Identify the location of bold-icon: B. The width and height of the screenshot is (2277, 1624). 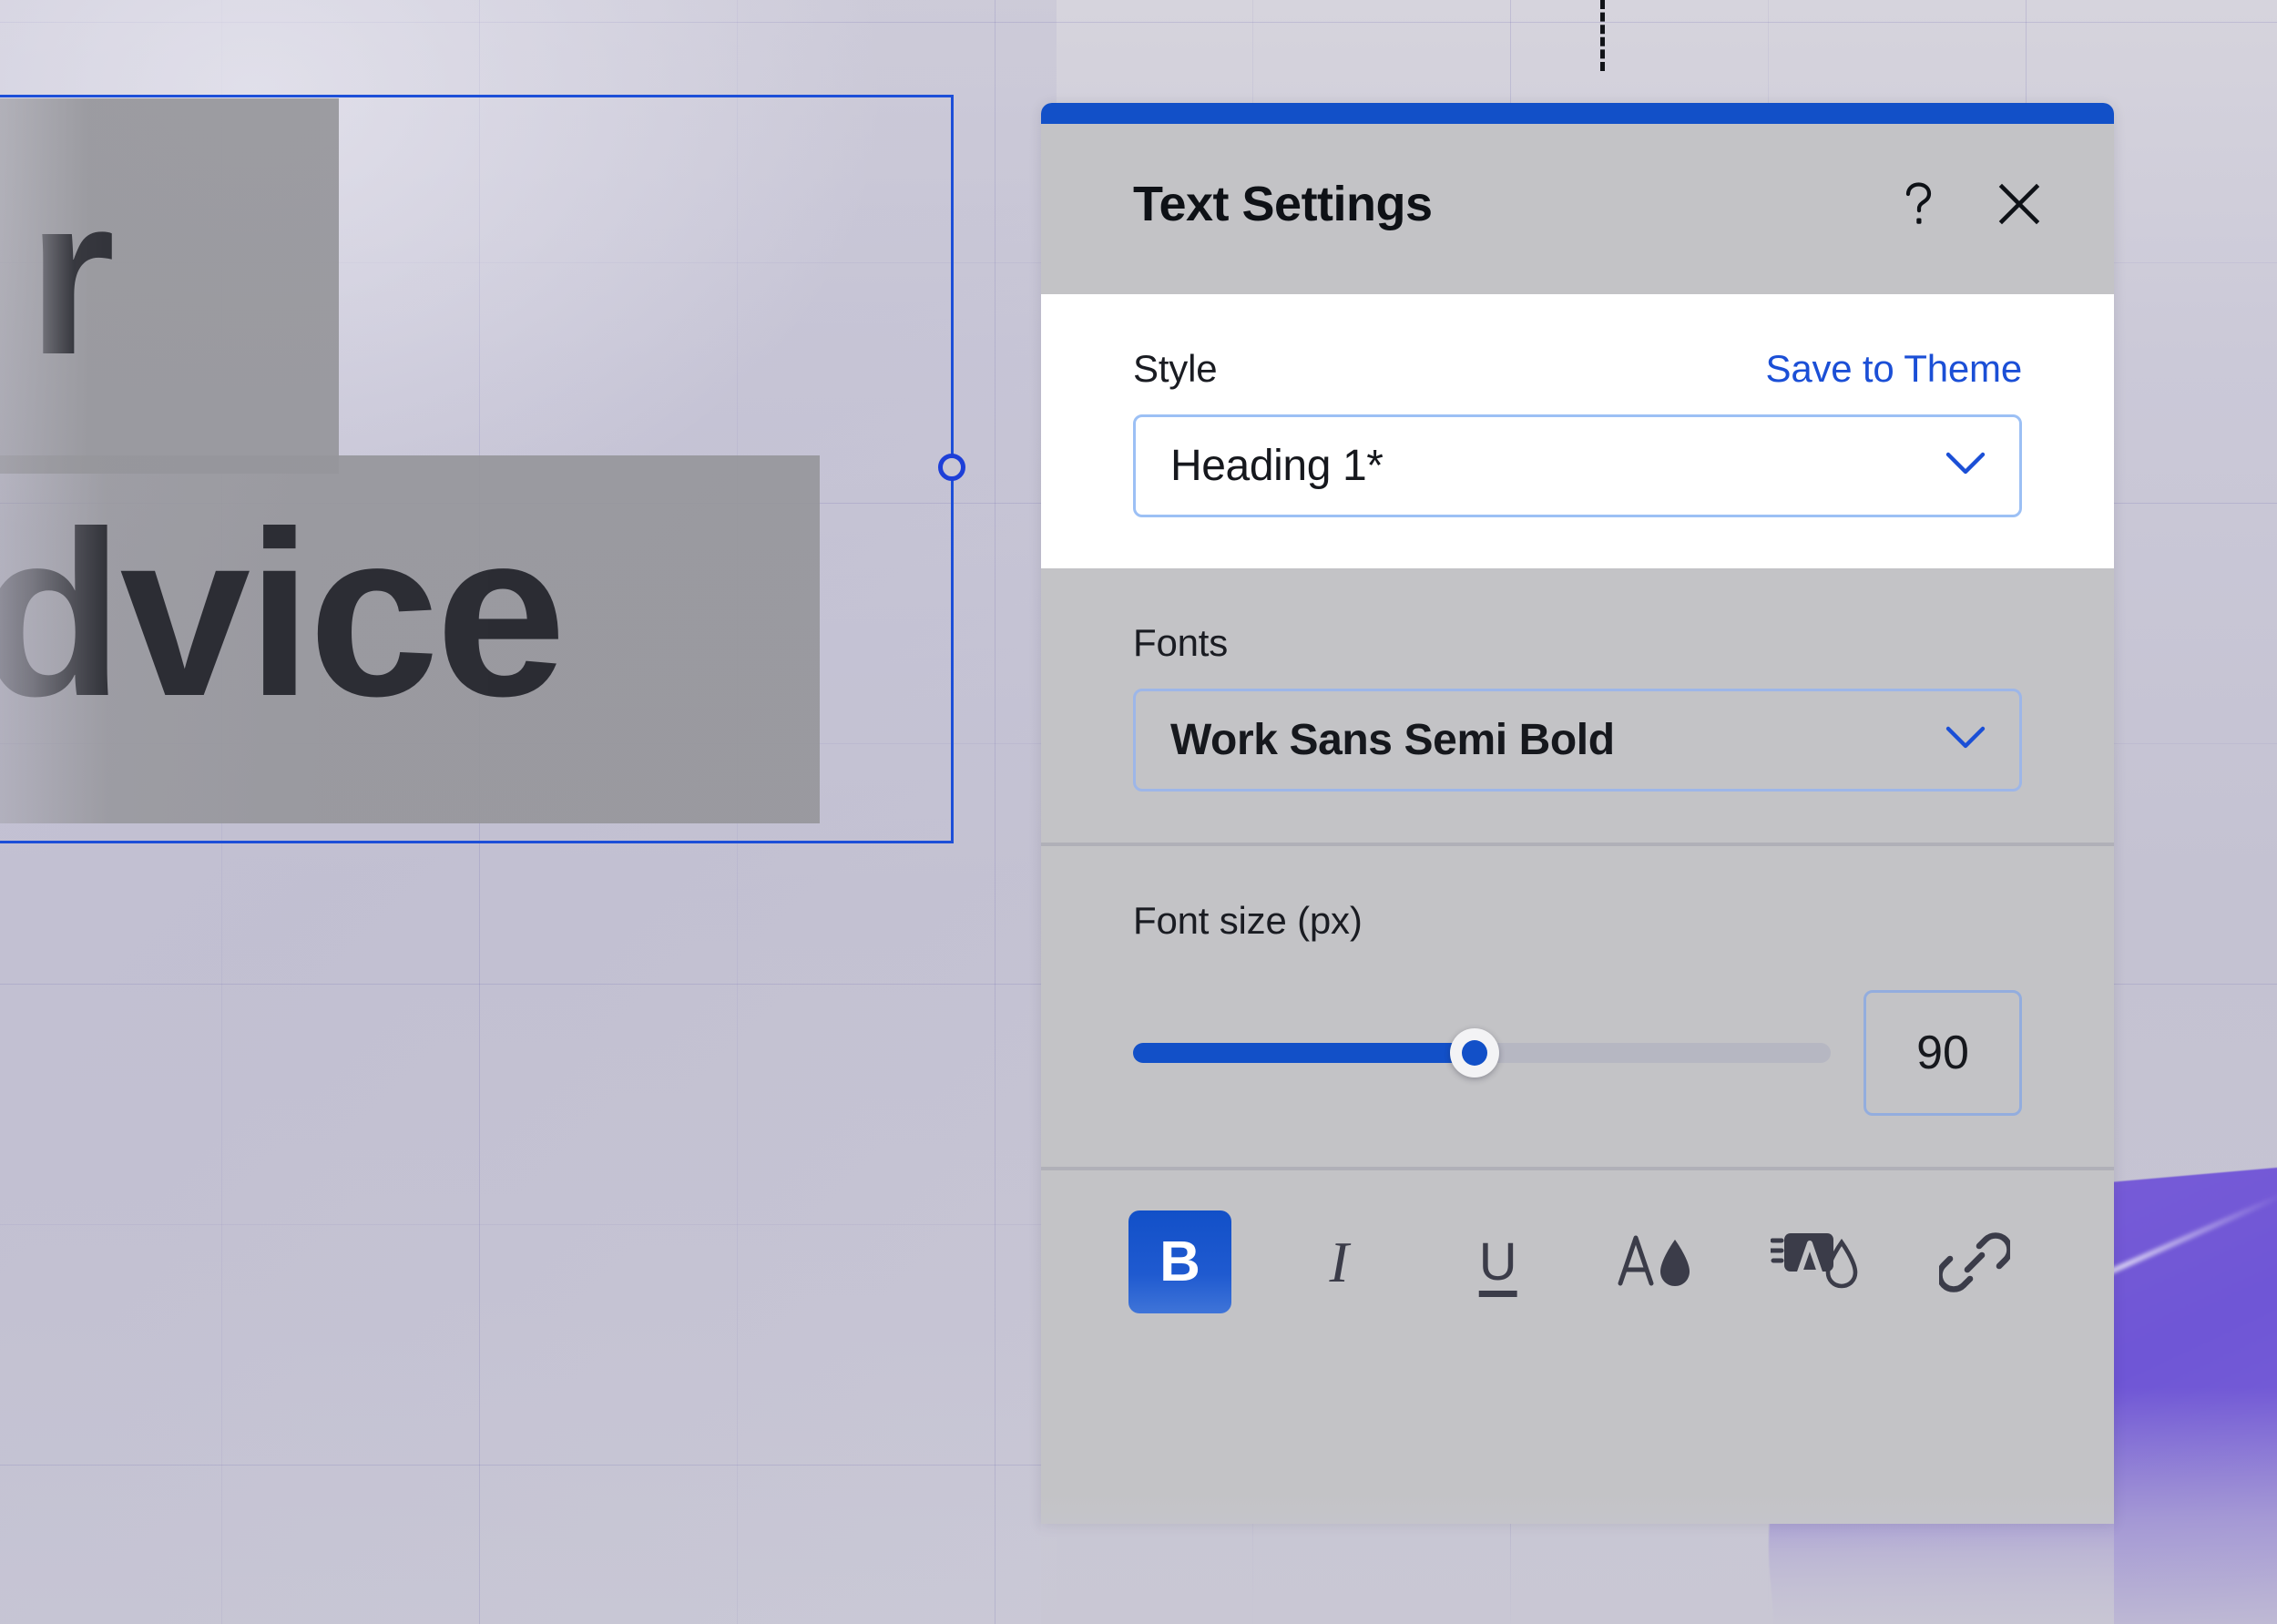
(1179, 1261).